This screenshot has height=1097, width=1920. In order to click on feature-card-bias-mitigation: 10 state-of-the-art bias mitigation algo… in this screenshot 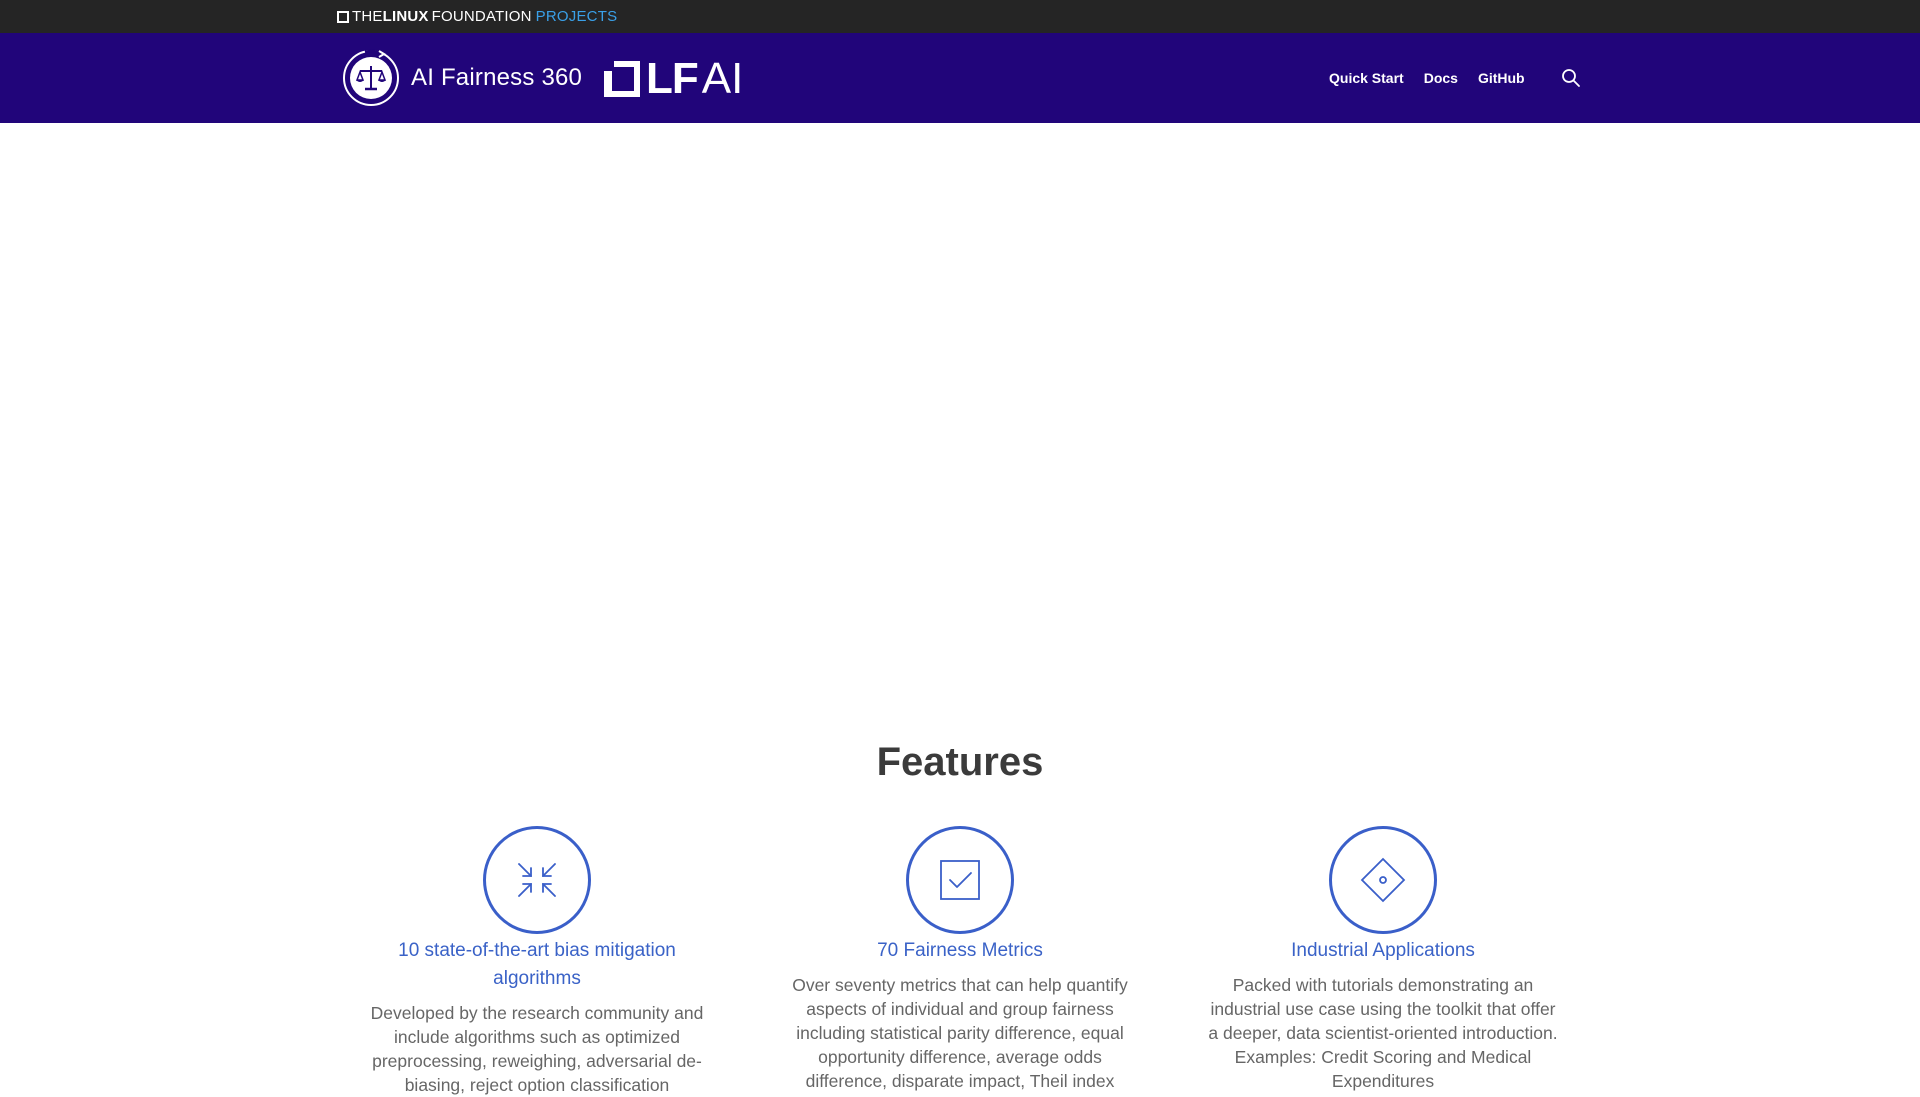, I will do `click(537, 961)`.